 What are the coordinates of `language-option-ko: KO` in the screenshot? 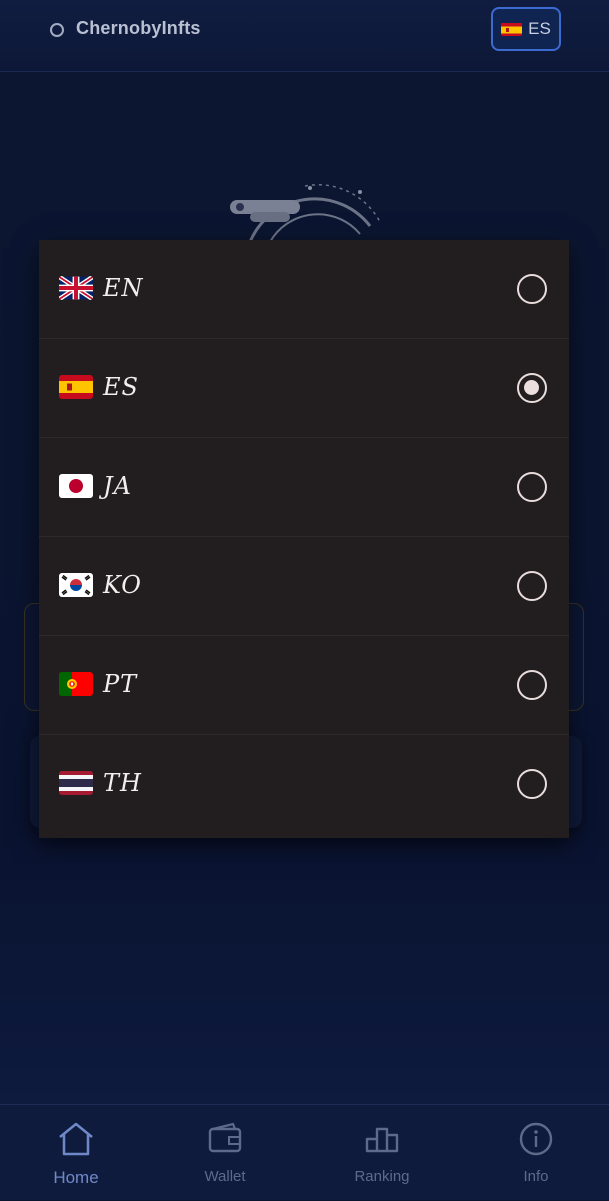 It's located at (304, 586).